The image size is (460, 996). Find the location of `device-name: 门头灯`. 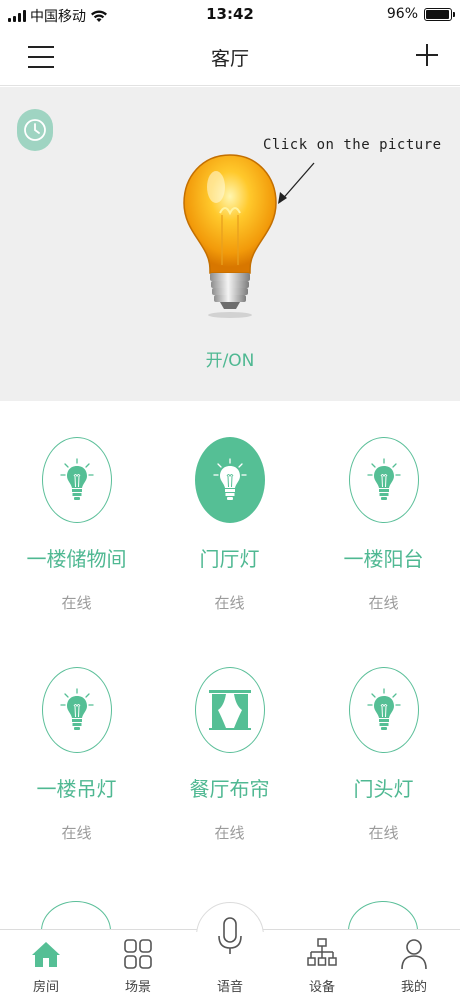

device-name: 门头灯 is located at coordinates (383, 789).